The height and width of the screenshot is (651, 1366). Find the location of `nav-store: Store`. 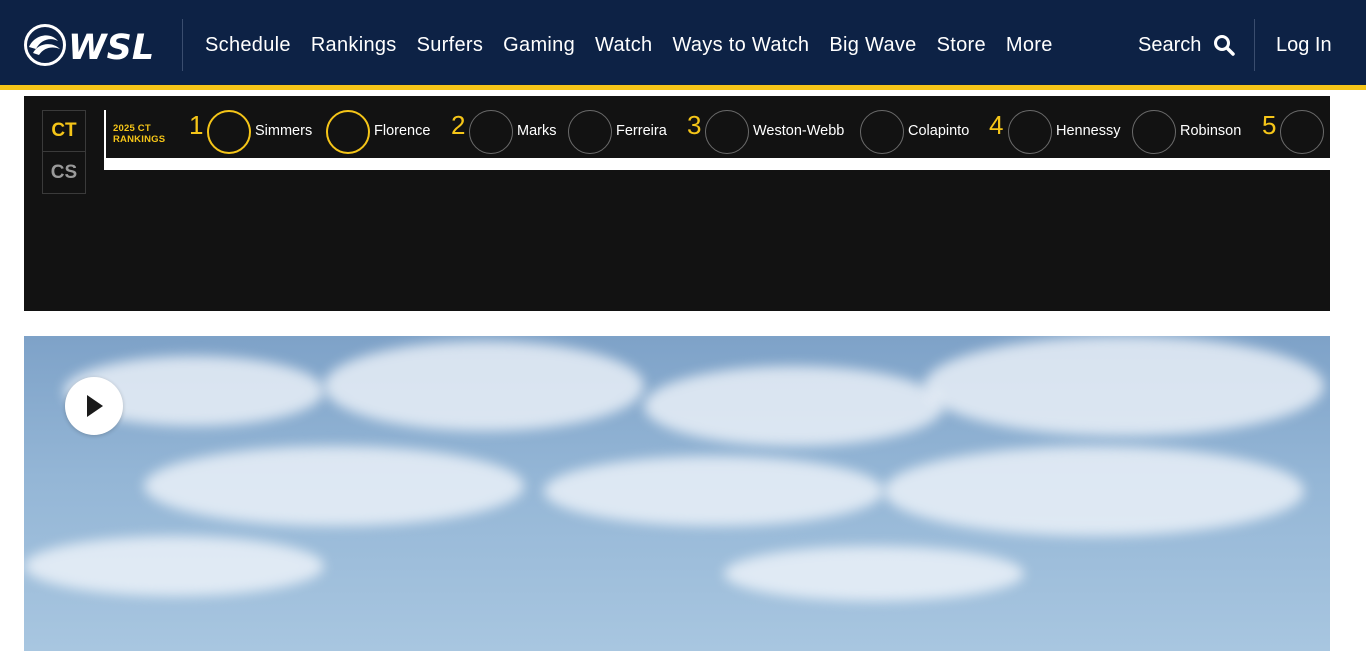

nav-store: Store is located at coordinates (961, 45).